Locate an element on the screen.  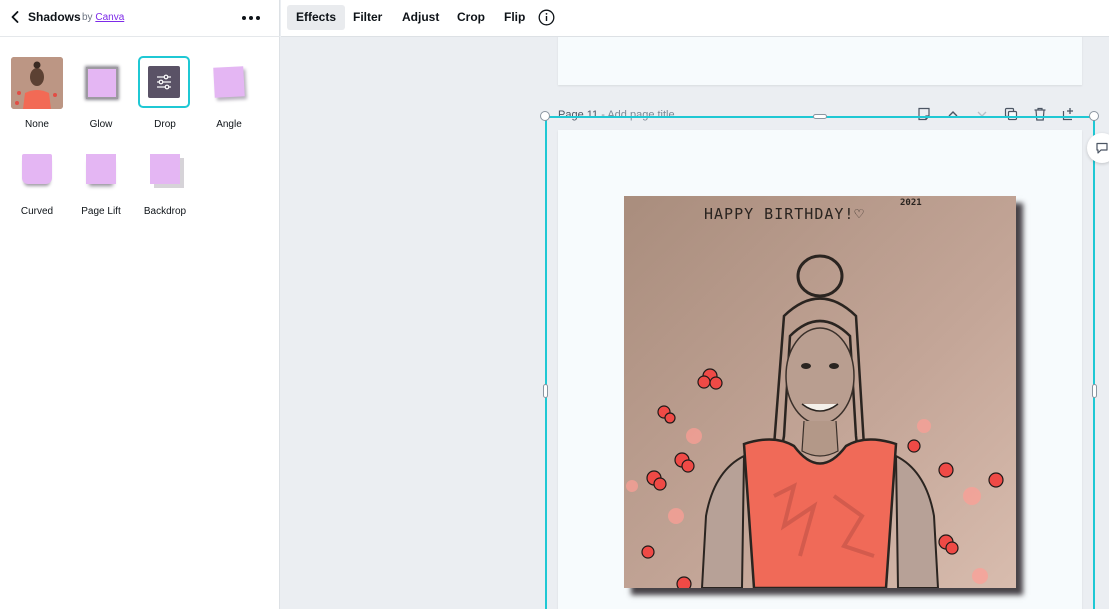
back-button is located at coordinates (17, 18).